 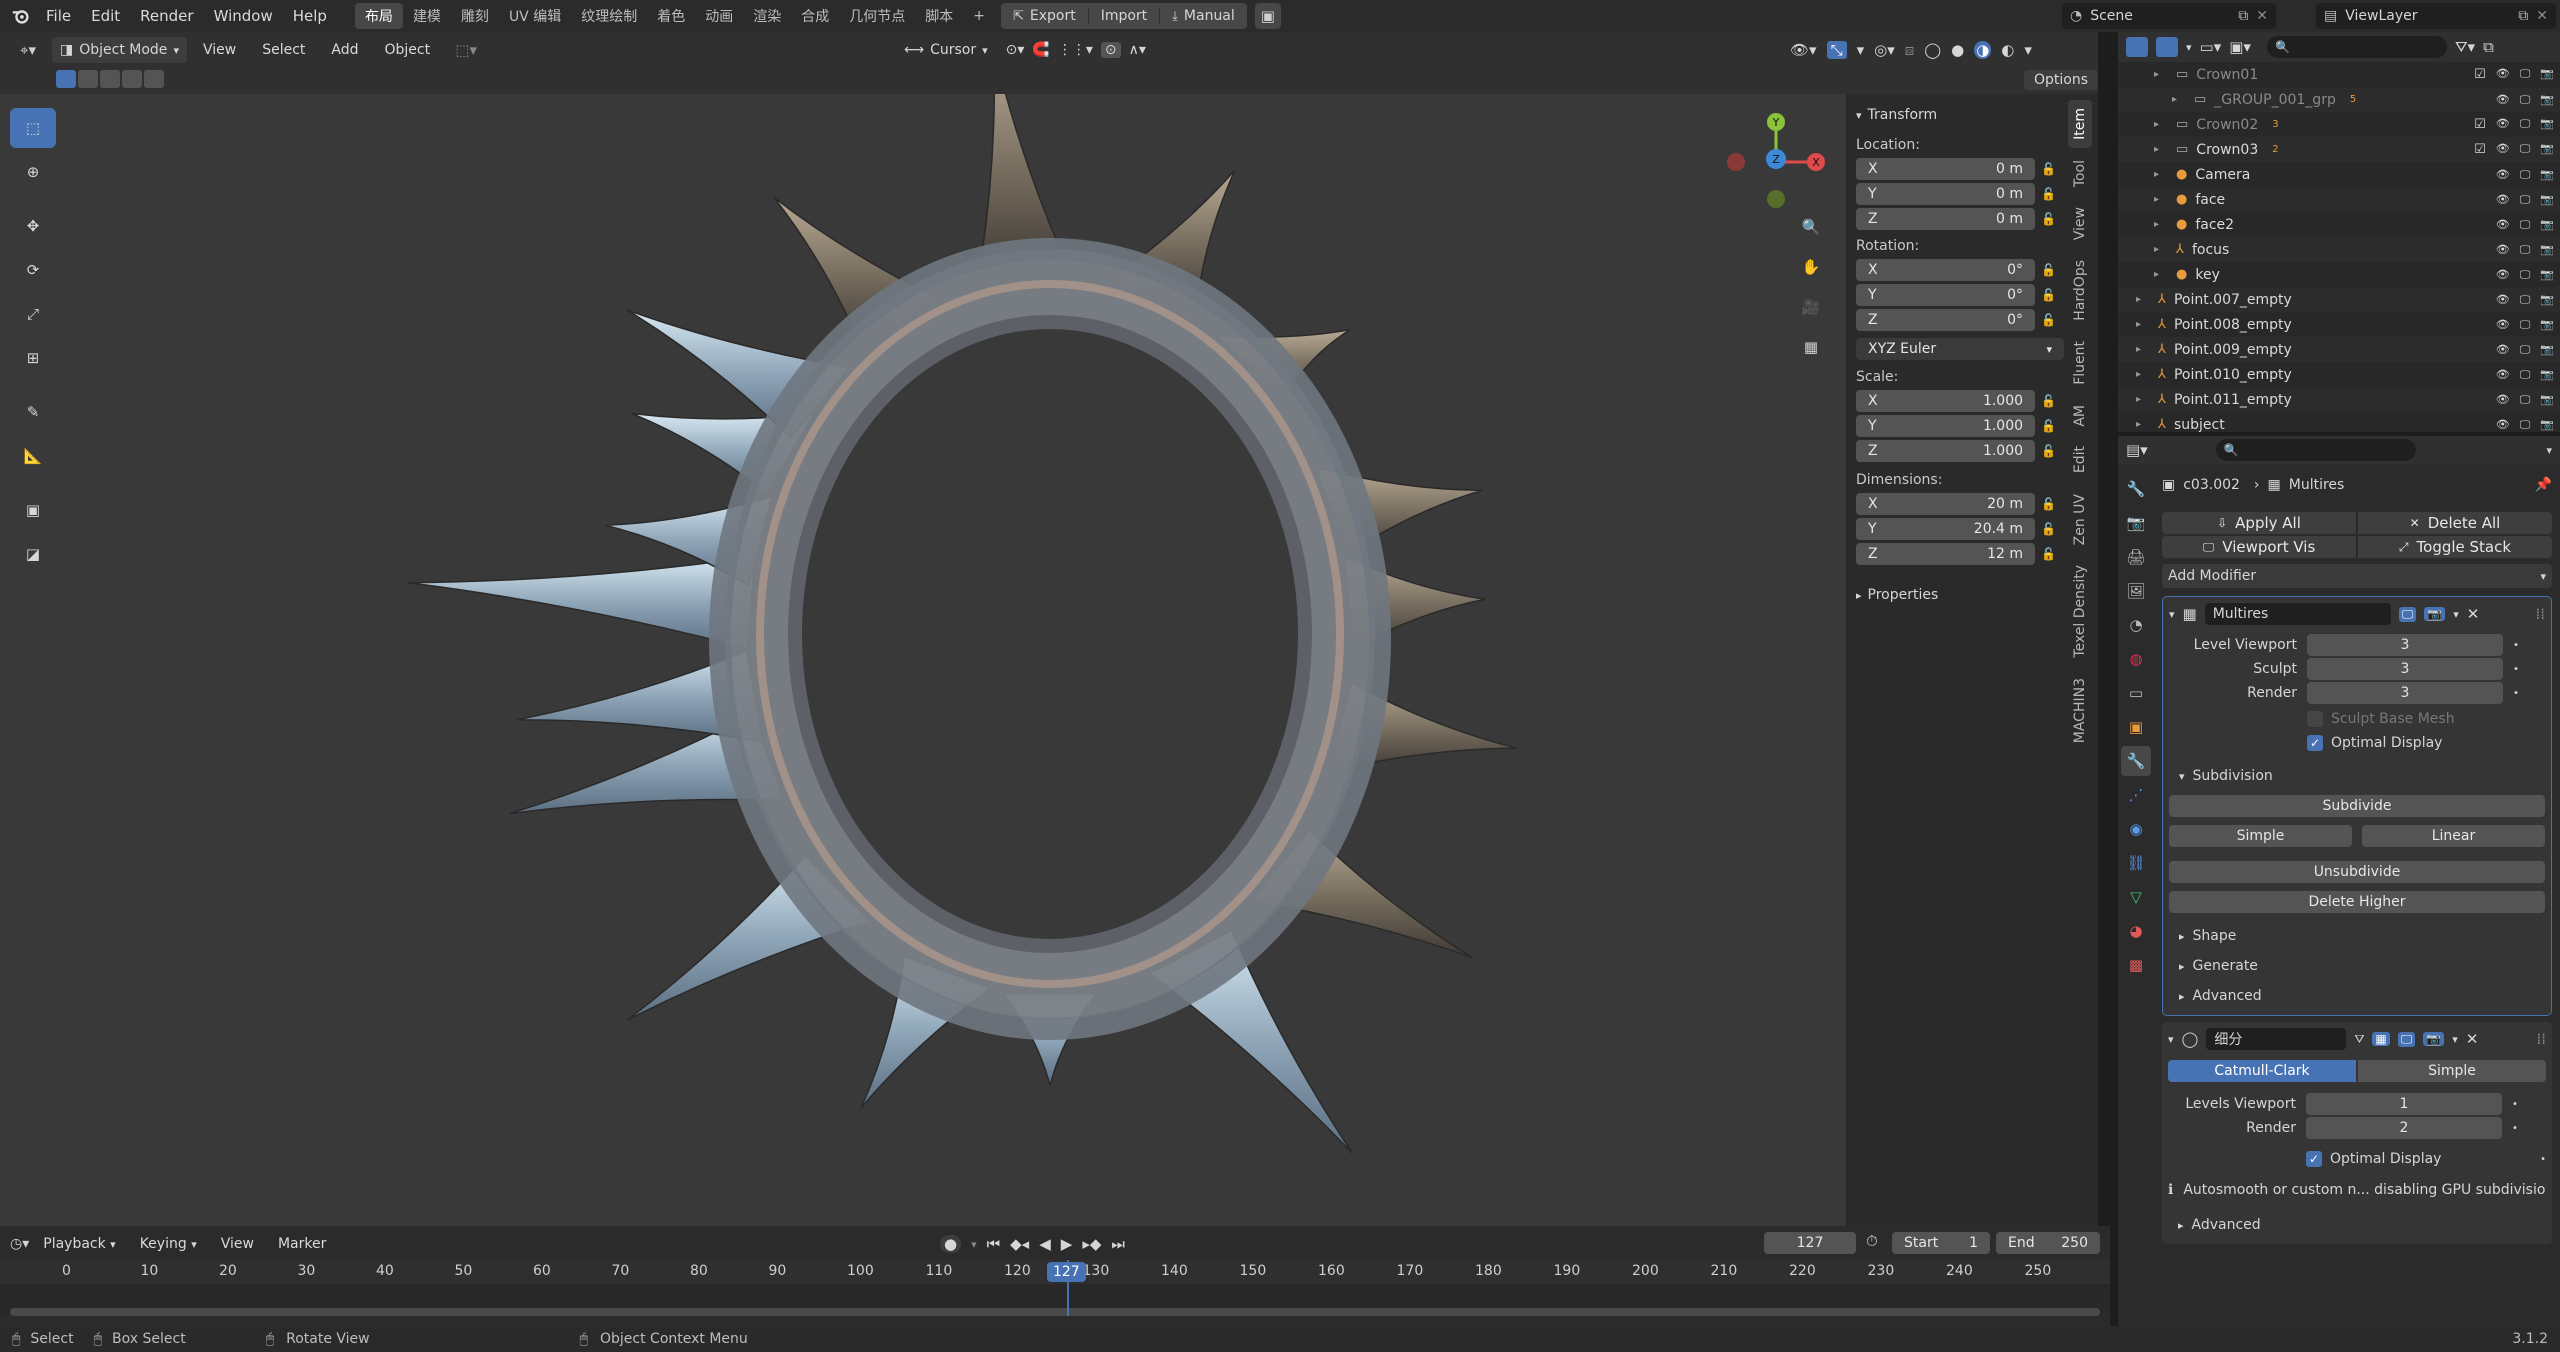 I want to click on cursor-tool-icon: ⊕, so click(x=33, y=172).